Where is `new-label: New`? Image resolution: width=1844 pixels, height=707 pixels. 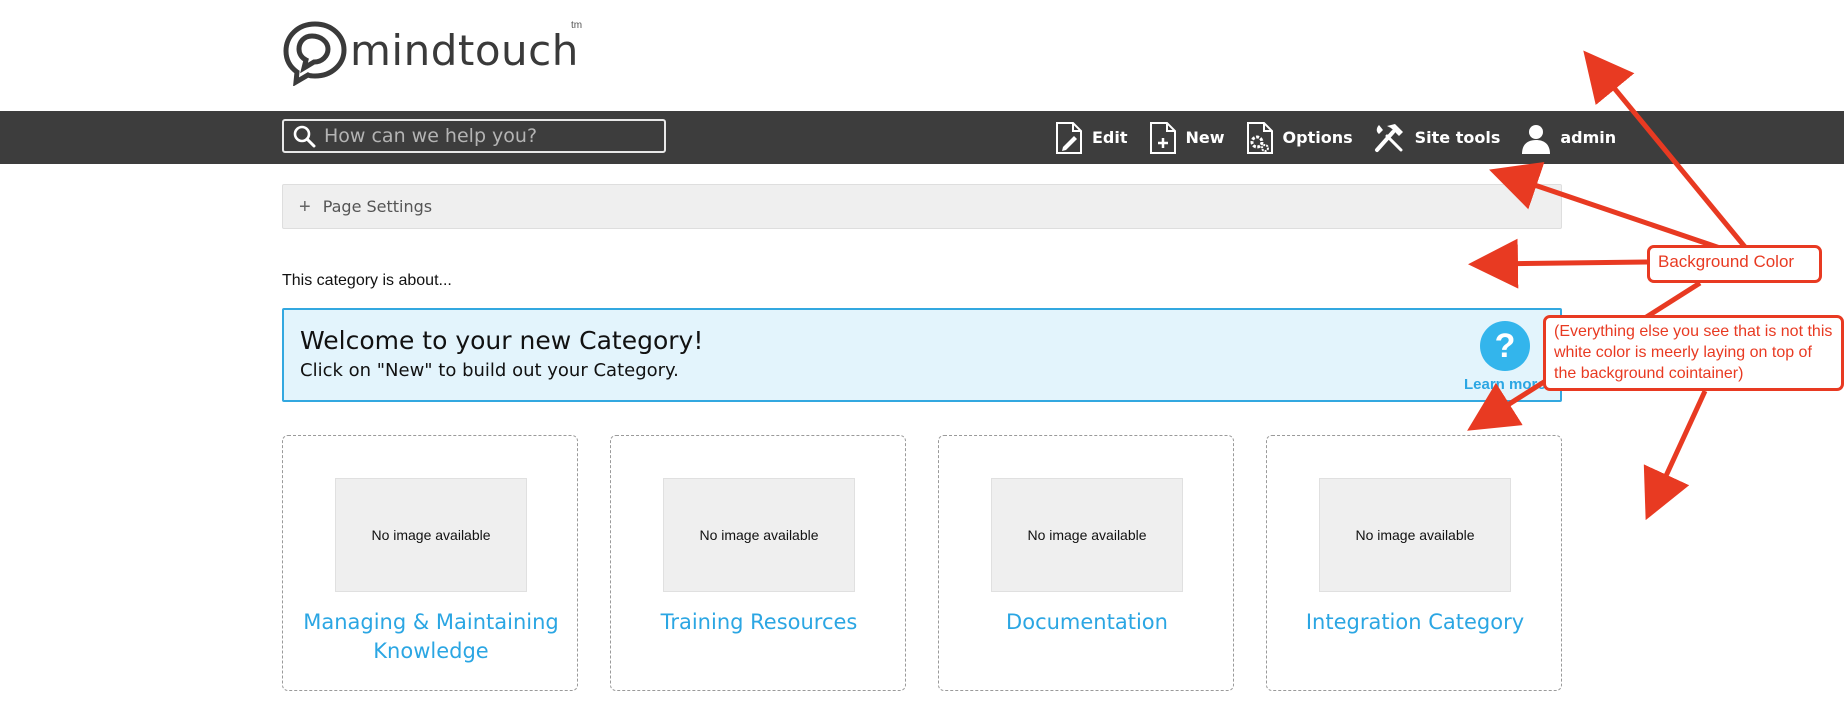 new-label: New is located at coordinates (1205, 137).